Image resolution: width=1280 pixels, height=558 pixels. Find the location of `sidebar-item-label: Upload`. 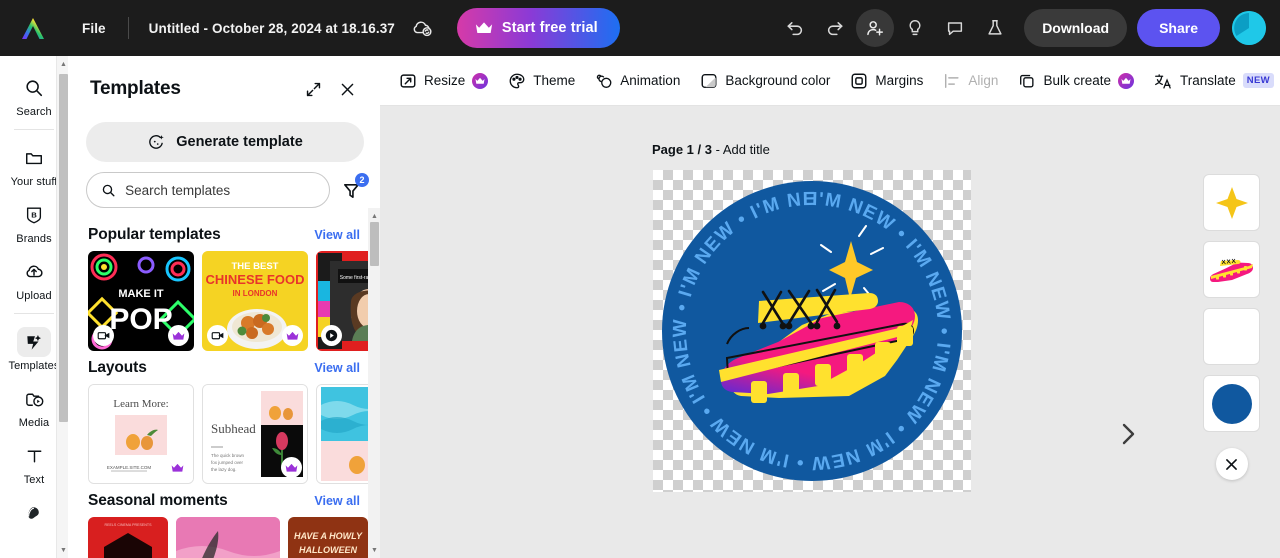

sidebar-item-label: Upload is located at coordinates (34, 296).